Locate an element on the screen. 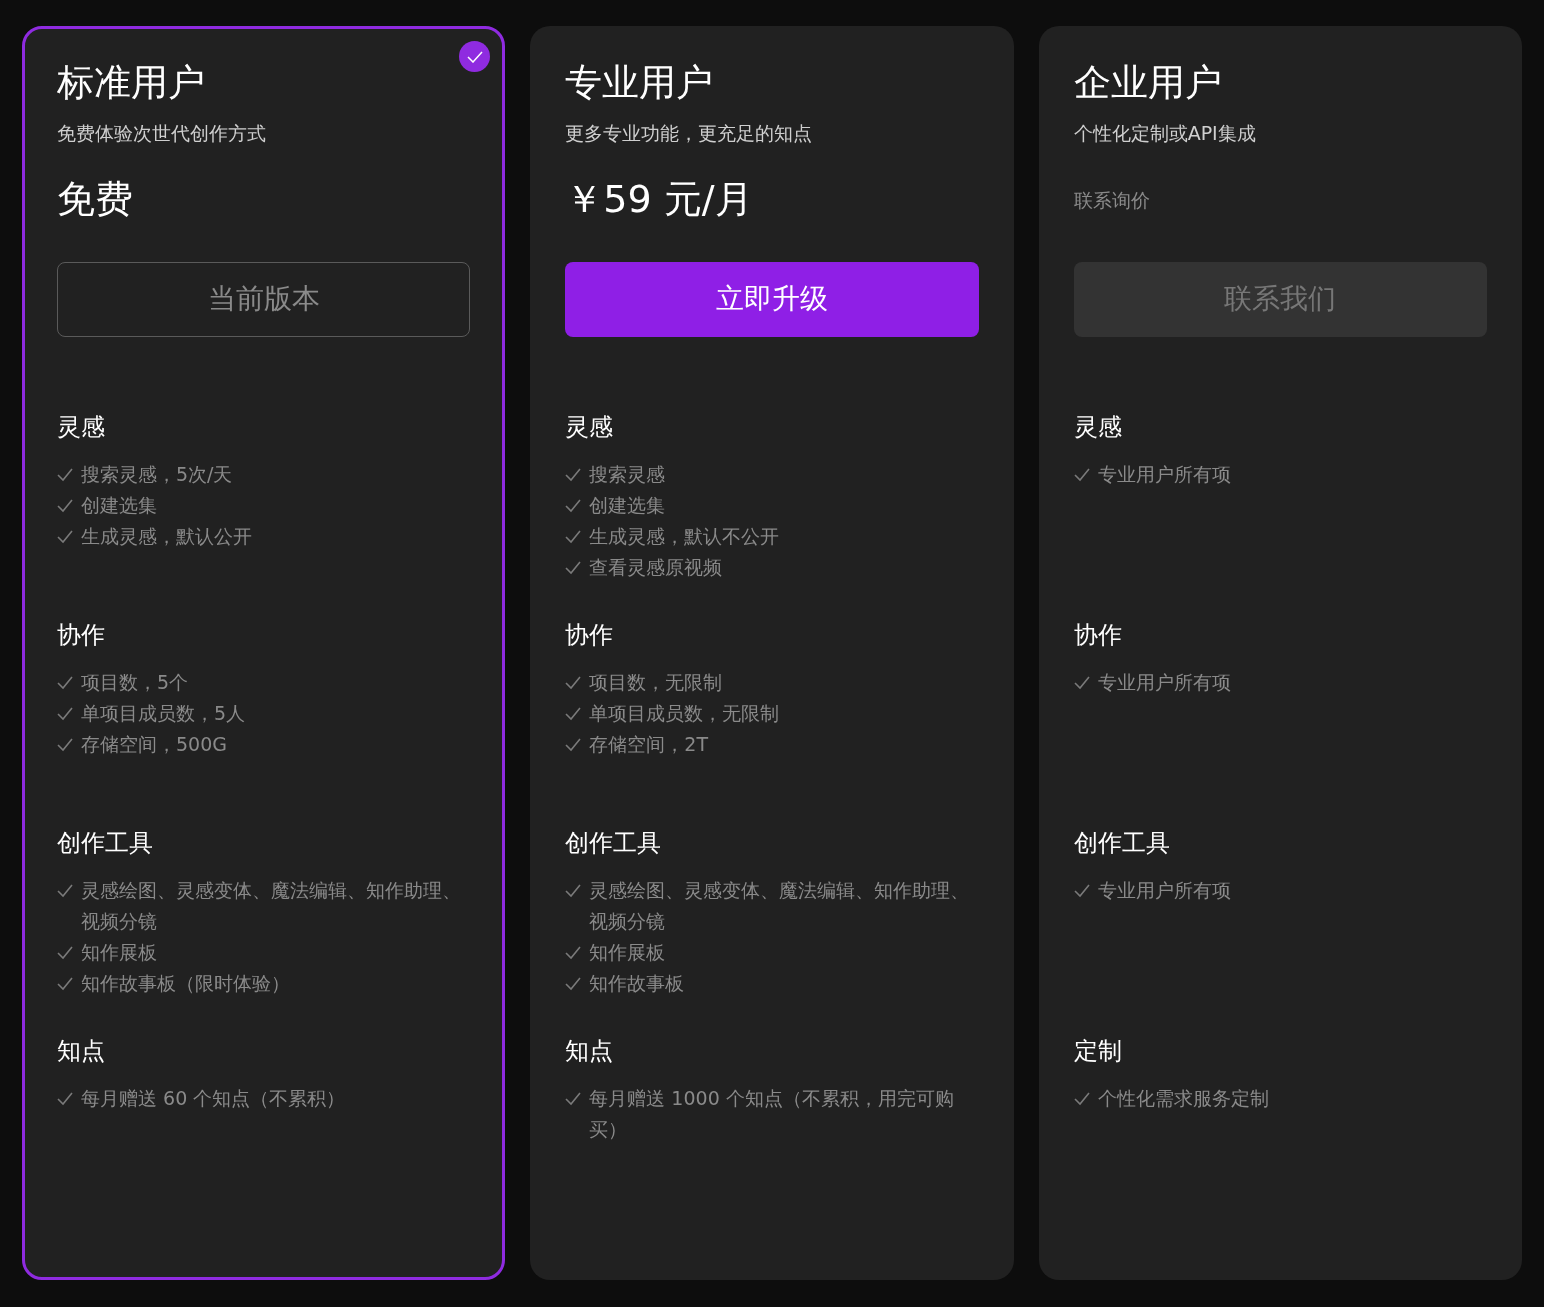 This screenshot has width=1544, height=1307. plan-subtitle: 更多专业功能，更充足的知点 is located at coordinates (689, 134).